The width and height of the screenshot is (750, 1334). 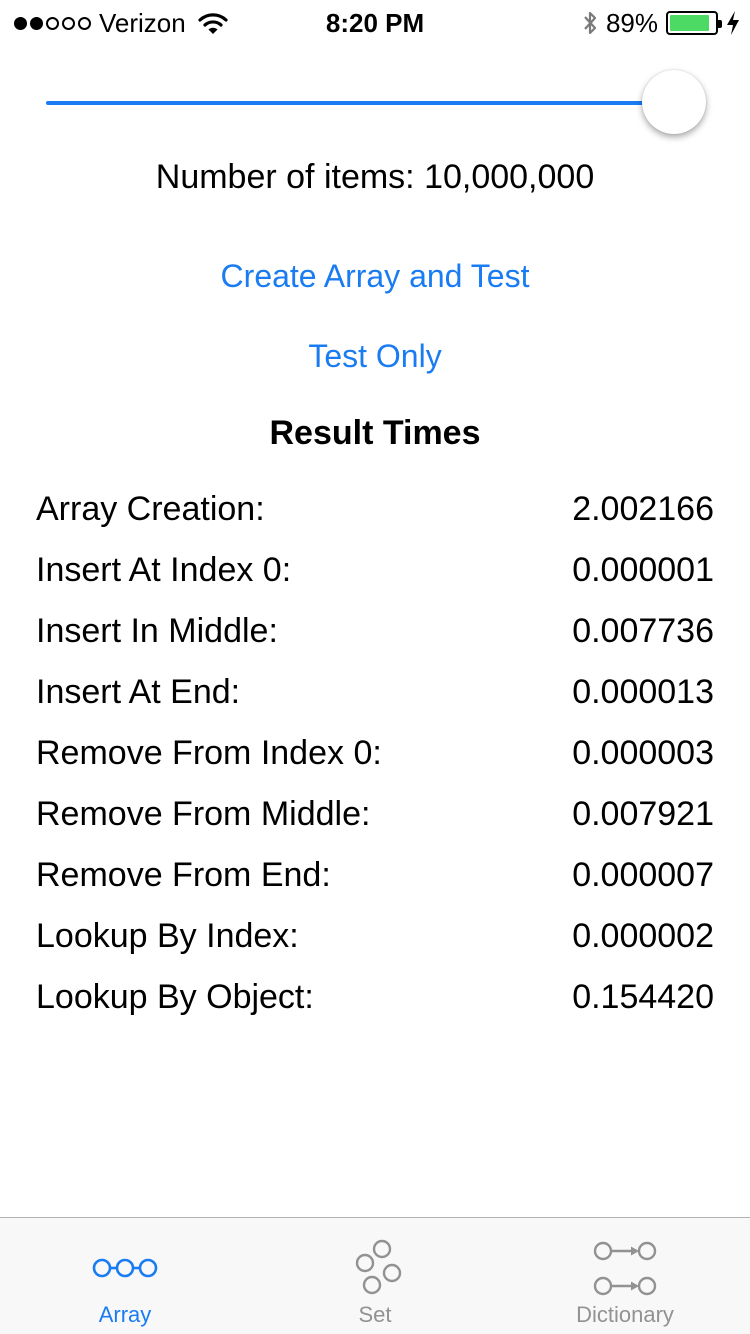 What do you see at coordinates (150, 509) in the screenshot?
I see `result-label: Array Creation:` at bounding box center [150, 509].